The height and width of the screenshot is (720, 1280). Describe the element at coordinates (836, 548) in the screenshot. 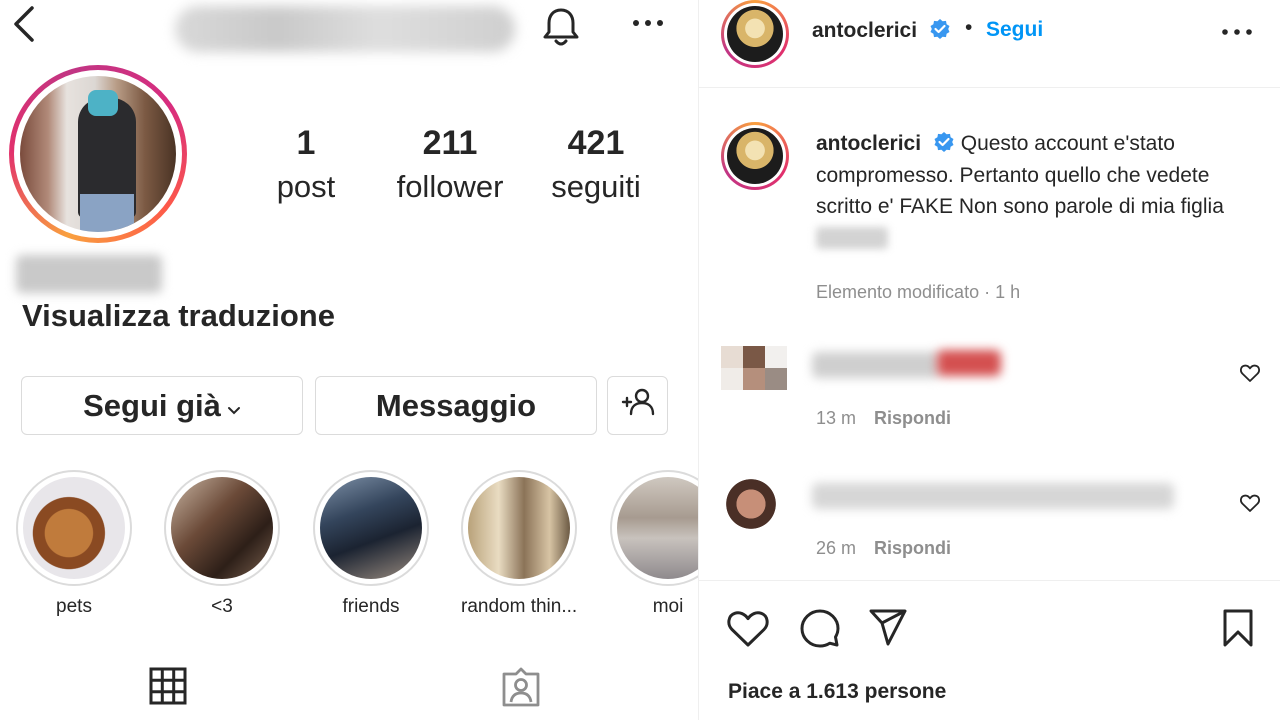

I see `comment-time: 26 m` at that location.